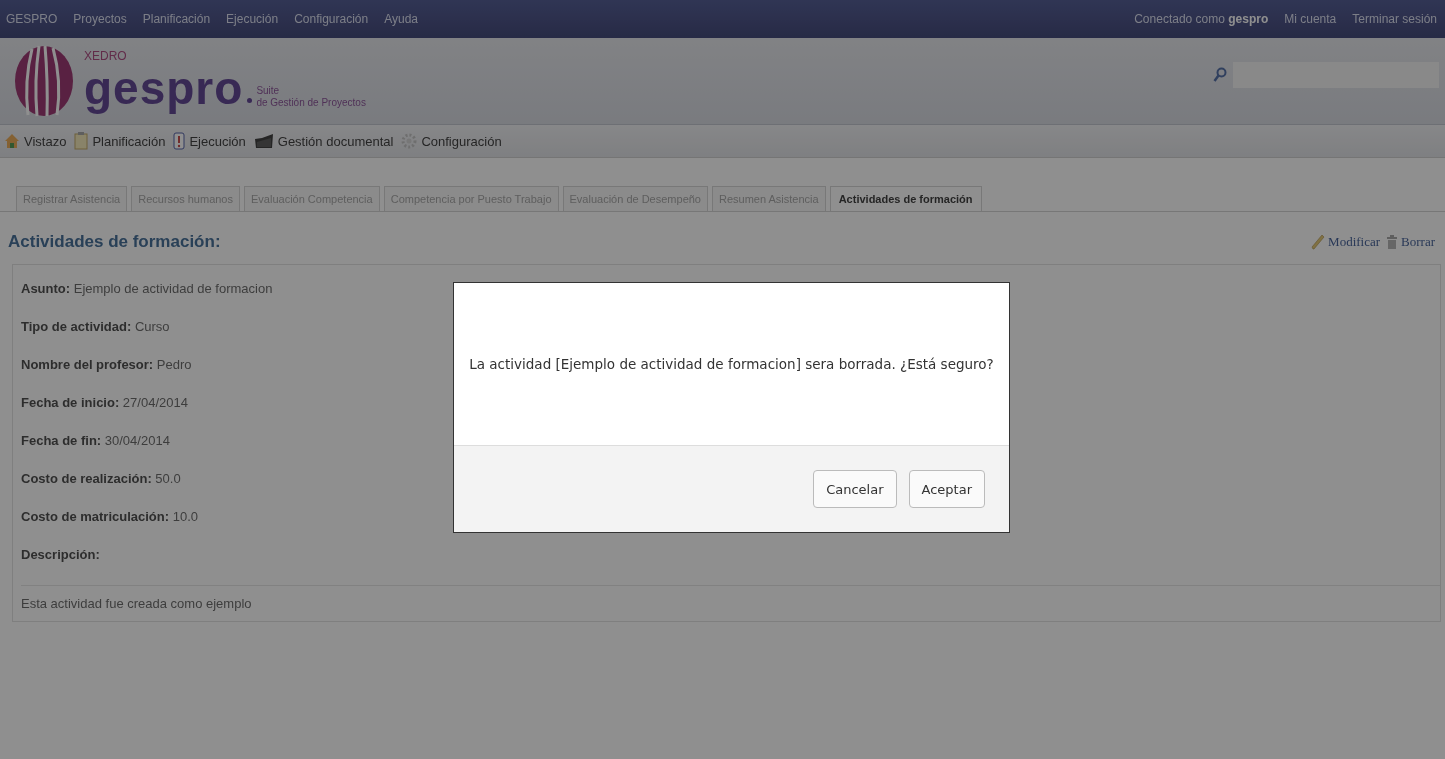 This screenshot has width=1445, height=759. Describe the element at coordinates (100, 19) in the screenshot. I see `top-menu-item: Proyectos` at that location.